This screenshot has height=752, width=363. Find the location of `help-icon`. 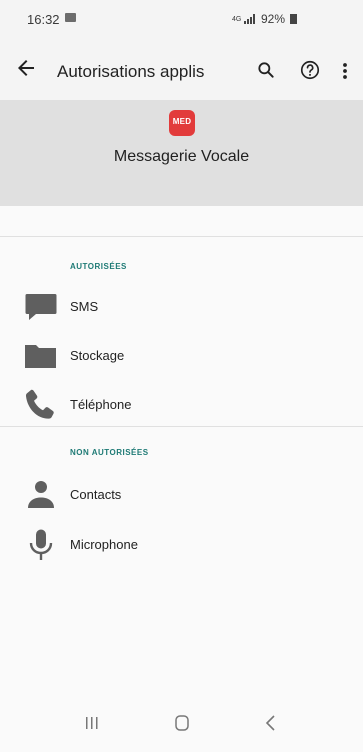

help-icon is located at coordinates (310, 70).